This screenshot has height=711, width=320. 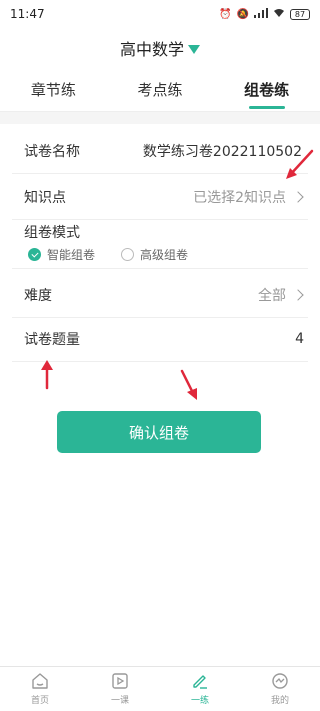 I want to click on question-count-row: 试卷题量 4, so click(x=160, y=339).